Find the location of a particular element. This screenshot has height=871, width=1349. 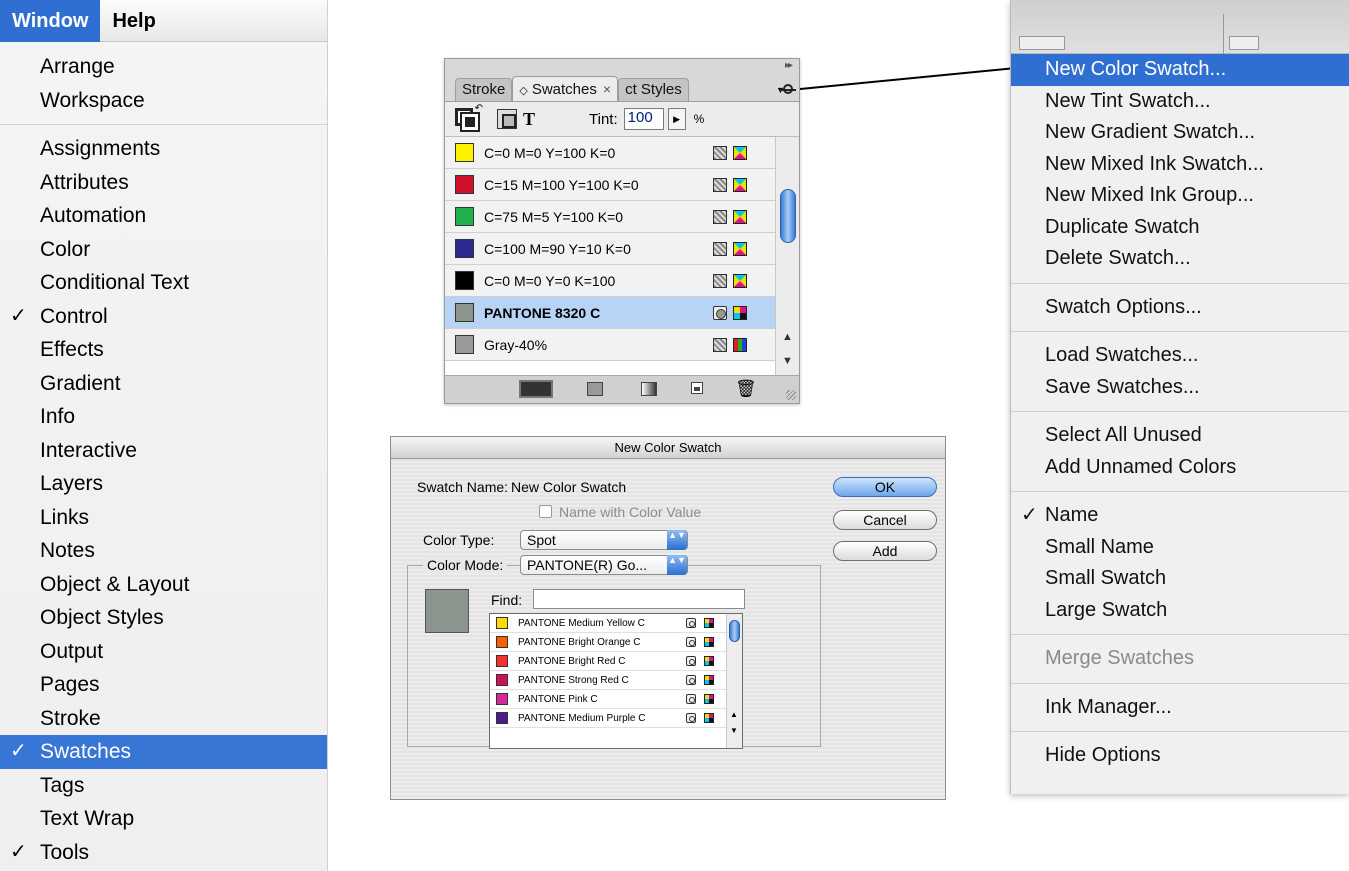

pantone-row: PANTONE Medium Yellow C is located at coordinates (608, 623).